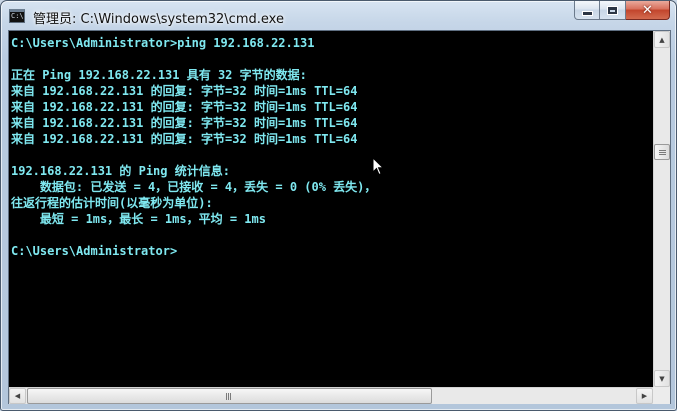  Describe the element at coordinates (587, 13) in the screenshot. I see `minimize-icon` at that location.